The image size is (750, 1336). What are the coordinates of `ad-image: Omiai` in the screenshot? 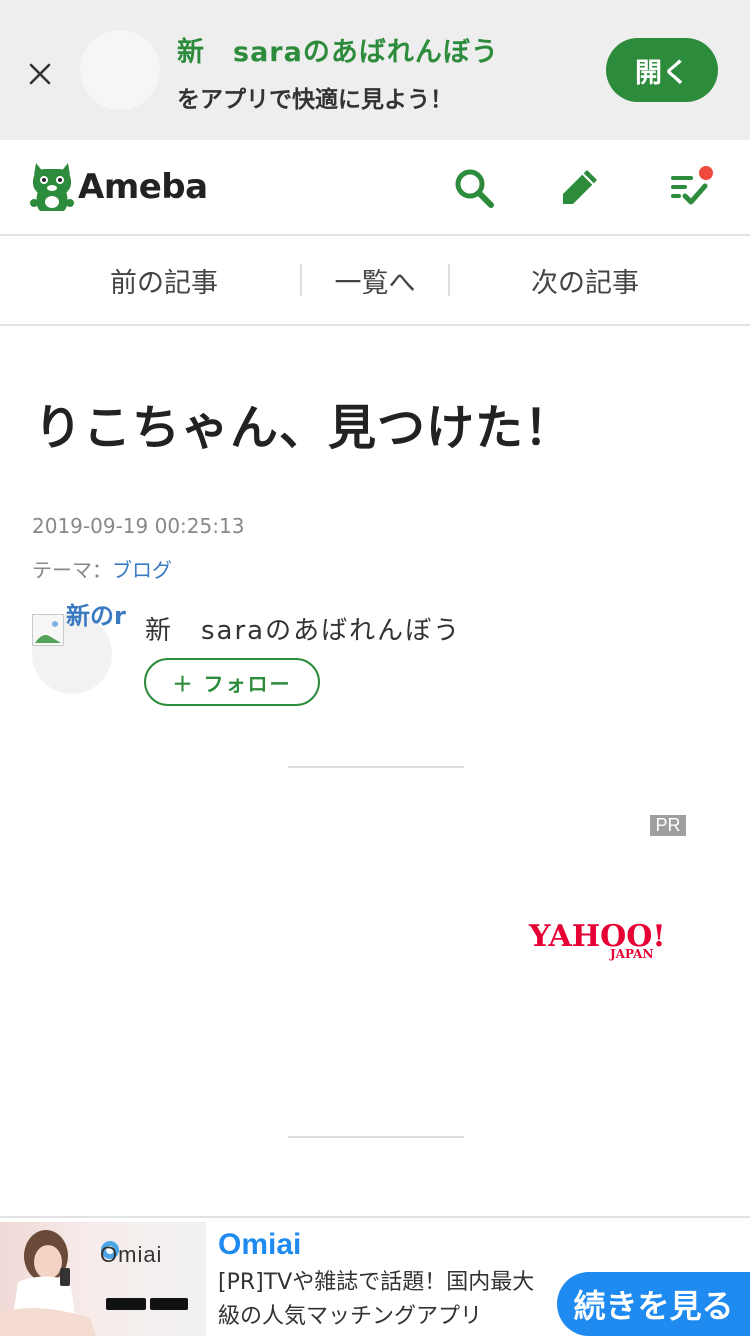 It's located at (103, 1279).